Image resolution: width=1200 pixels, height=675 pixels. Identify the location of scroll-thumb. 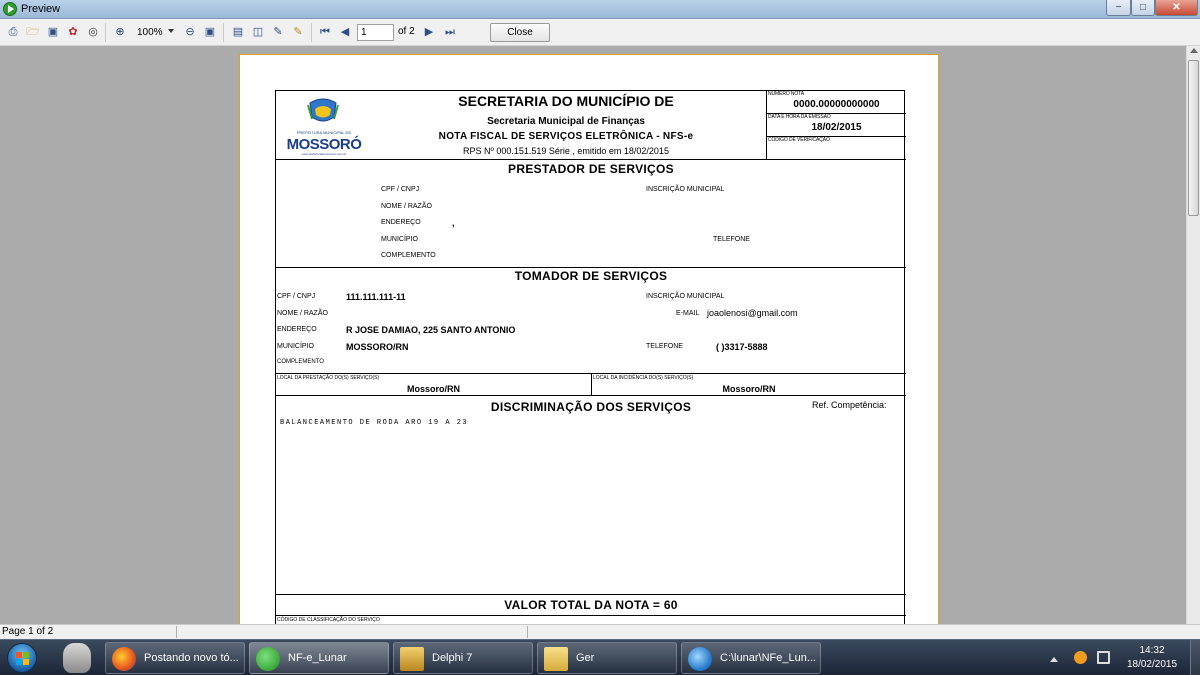
(1193, 138).